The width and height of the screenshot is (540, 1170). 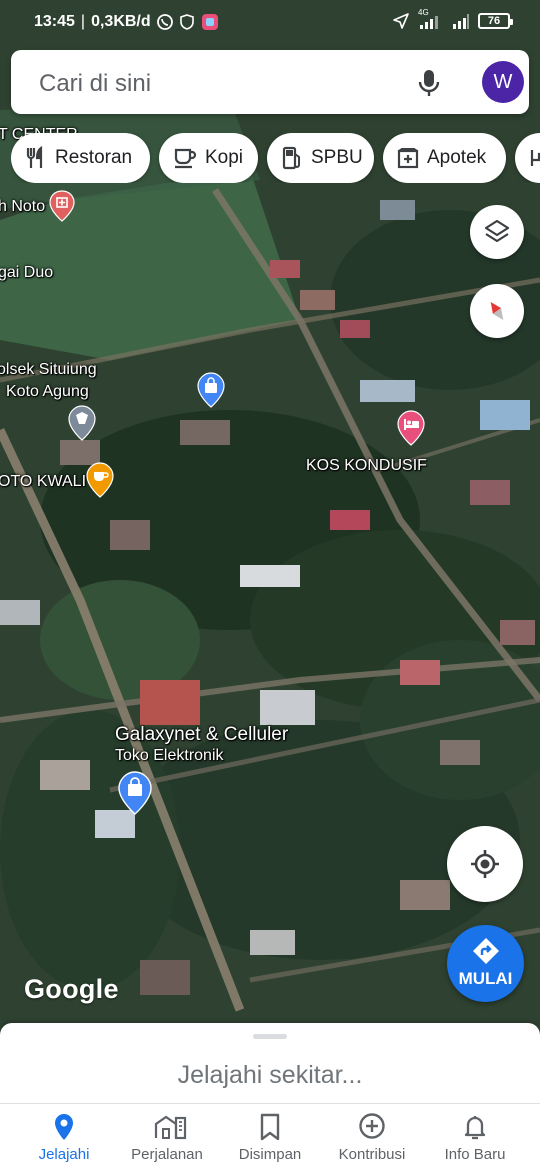 What do you see at coordinates (211, 390) in the screenshot?
I see `shopping-pin-icon` at bounding box center [211, 390].